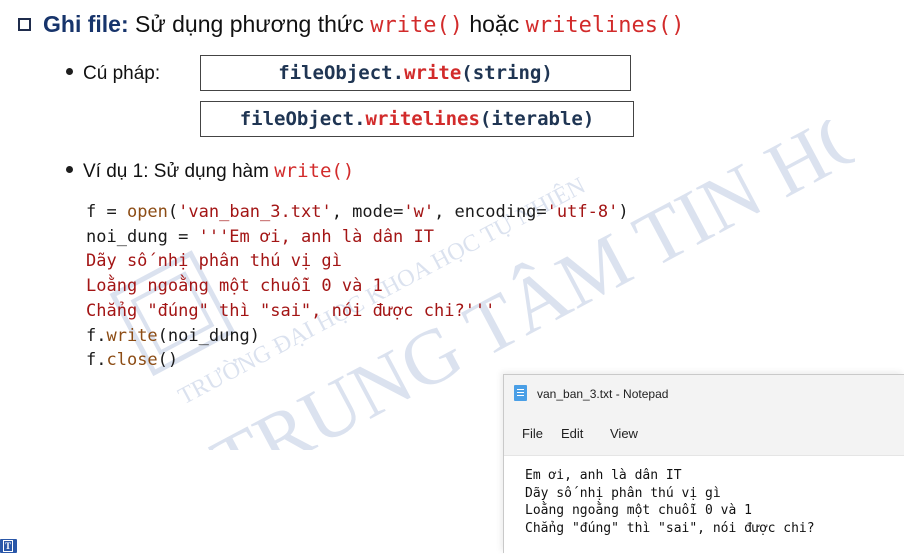 Image resolution: width=904 pixels, height=554 pixels. Describe the element at coordinates (122, 73) in the screenshot. I see `syntax-label-text: Cú pháp:` at that location.